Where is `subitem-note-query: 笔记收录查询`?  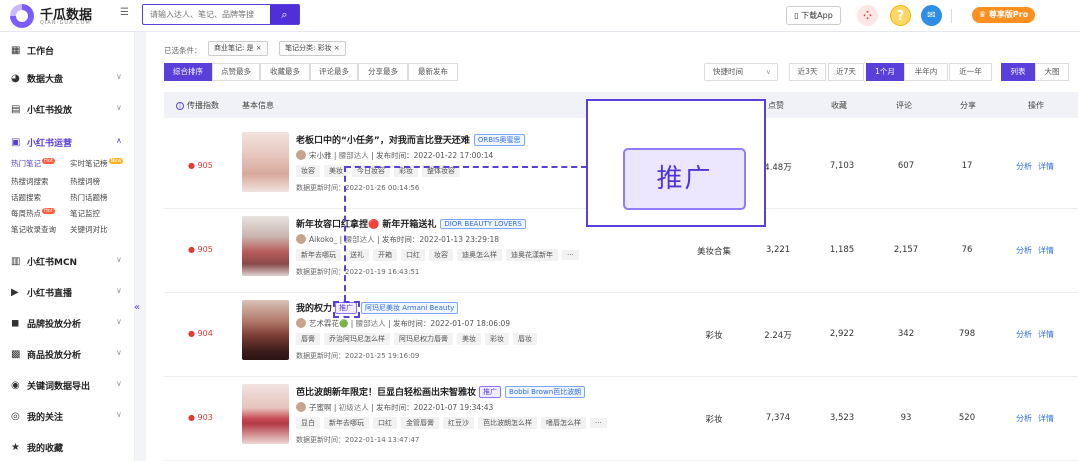 subitem-note-query: 笔记收录查询 is located at coordinates (33, 229).